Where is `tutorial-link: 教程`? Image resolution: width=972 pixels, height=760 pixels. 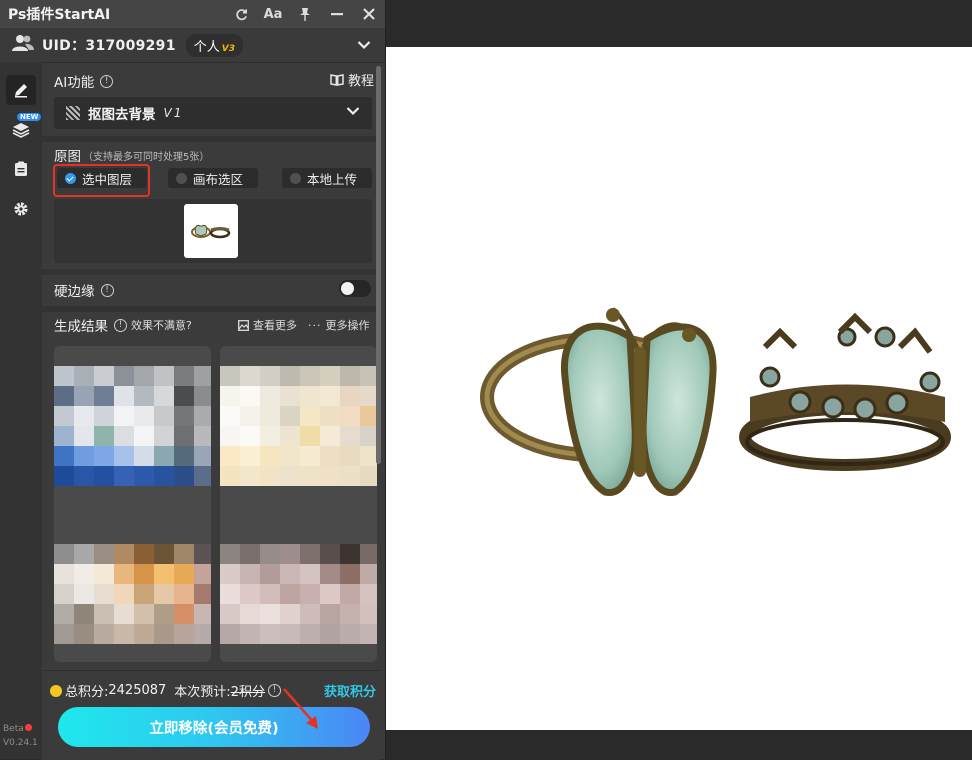 tutorial-link: 教程 is located at coordinates (352, 79).